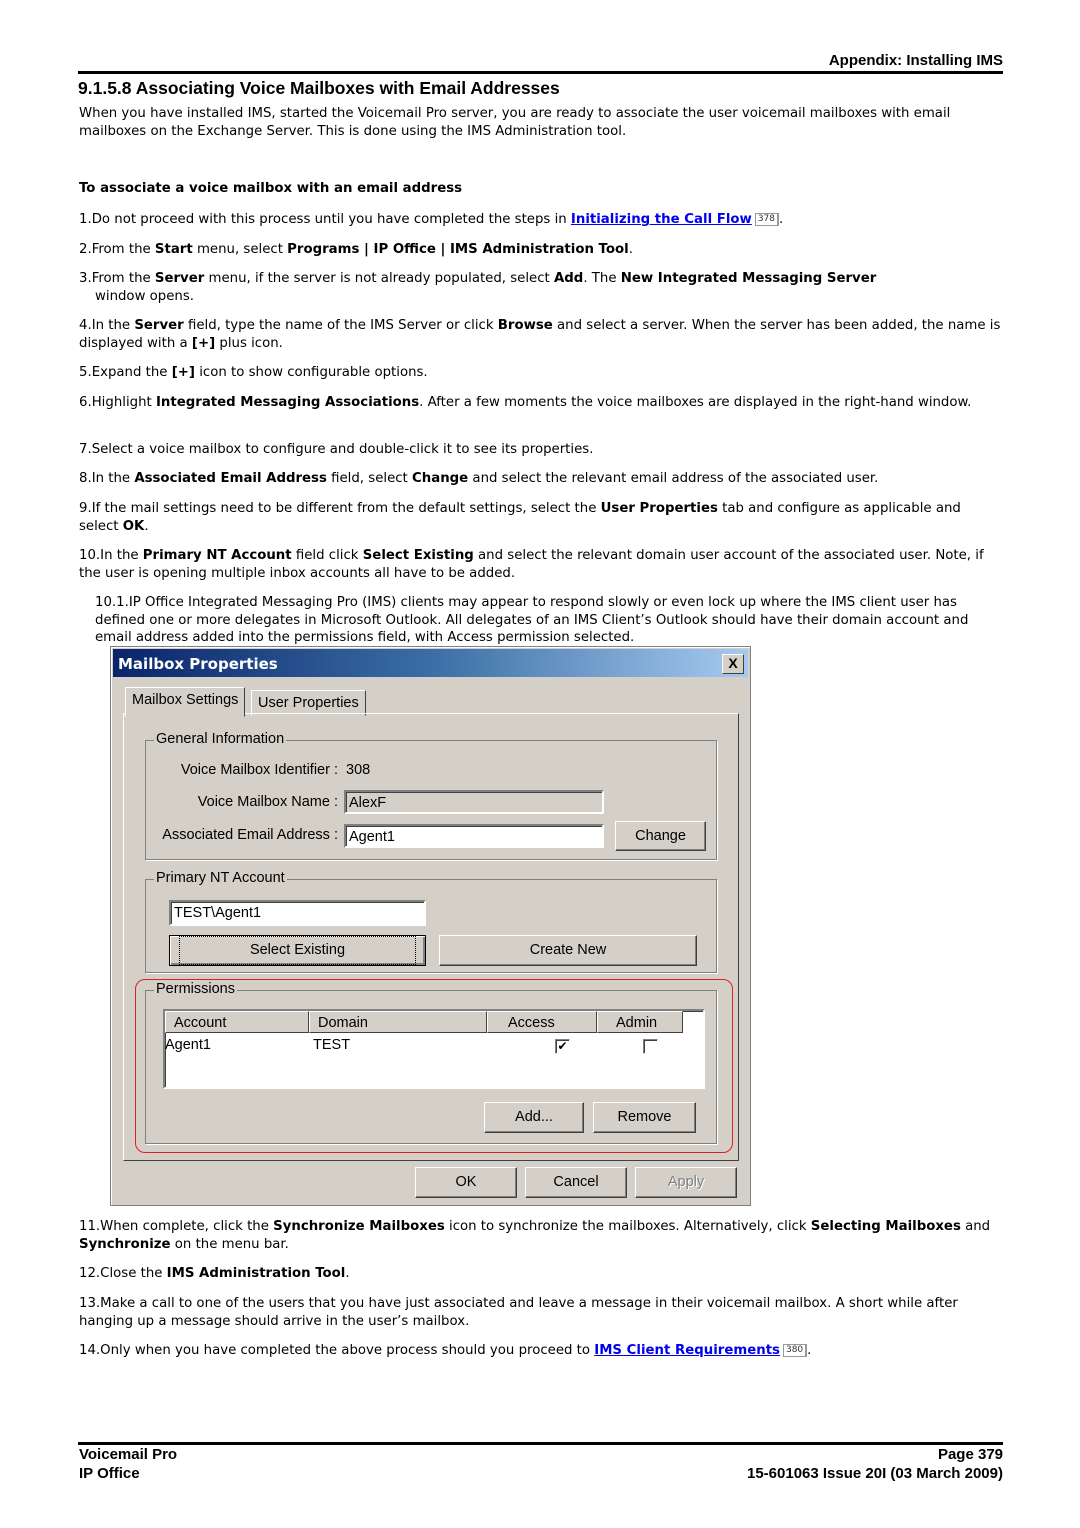  Describe the element at coordinates (687, 1350) in the screenshot. I see `link-ims-client-requirements: IMS Client Requirements` at that location.